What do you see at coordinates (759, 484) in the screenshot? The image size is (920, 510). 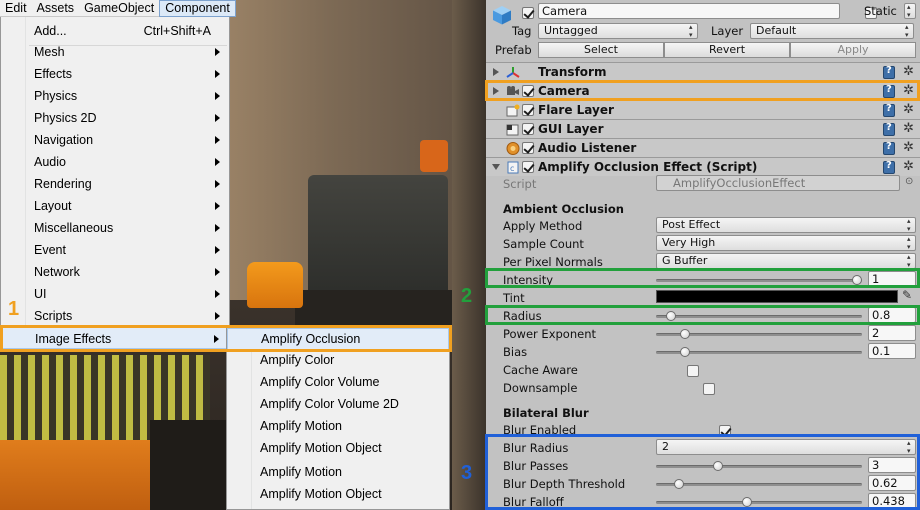 I see `blur-depth-threshold-slider-track` at bounding box center [759, 484].